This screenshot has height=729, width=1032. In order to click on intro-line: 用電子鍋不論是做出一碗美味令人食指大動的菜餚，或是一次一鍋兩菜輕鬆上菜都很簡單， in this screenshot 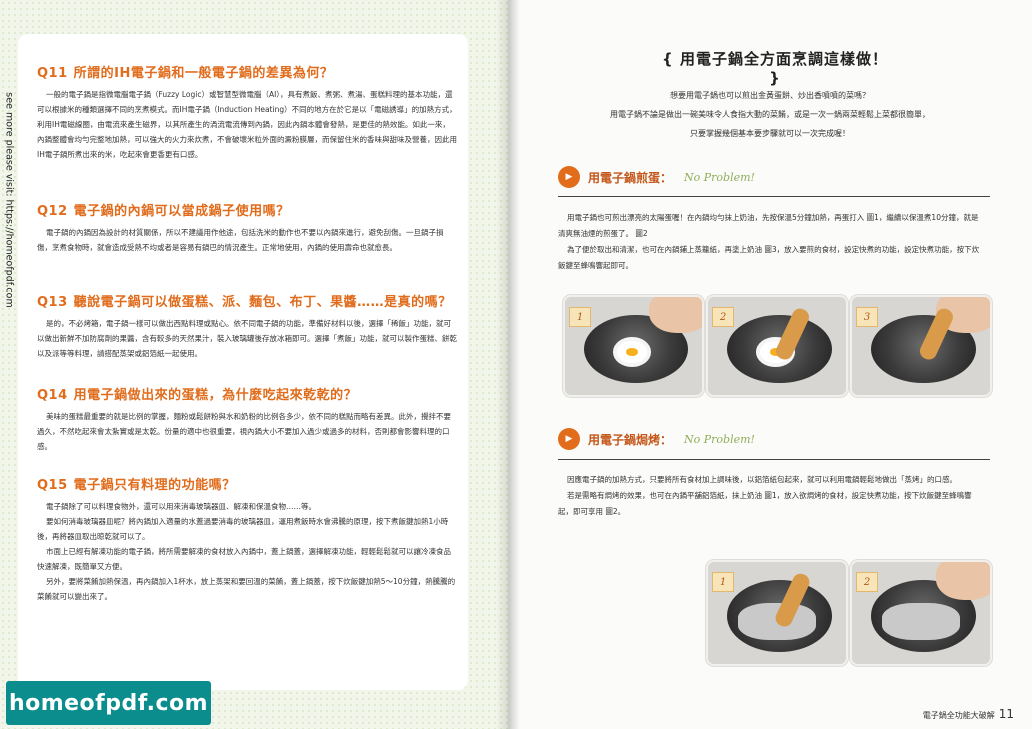, I will do `click(770, 114)`.